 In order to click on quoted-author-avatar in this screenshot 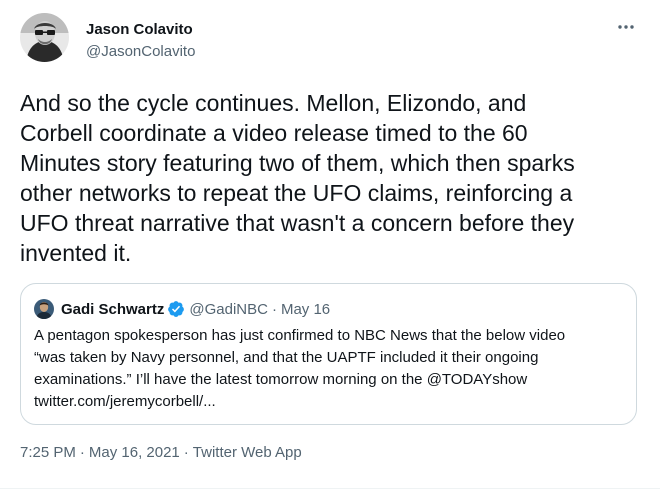, I will do `click(44, 309)`.